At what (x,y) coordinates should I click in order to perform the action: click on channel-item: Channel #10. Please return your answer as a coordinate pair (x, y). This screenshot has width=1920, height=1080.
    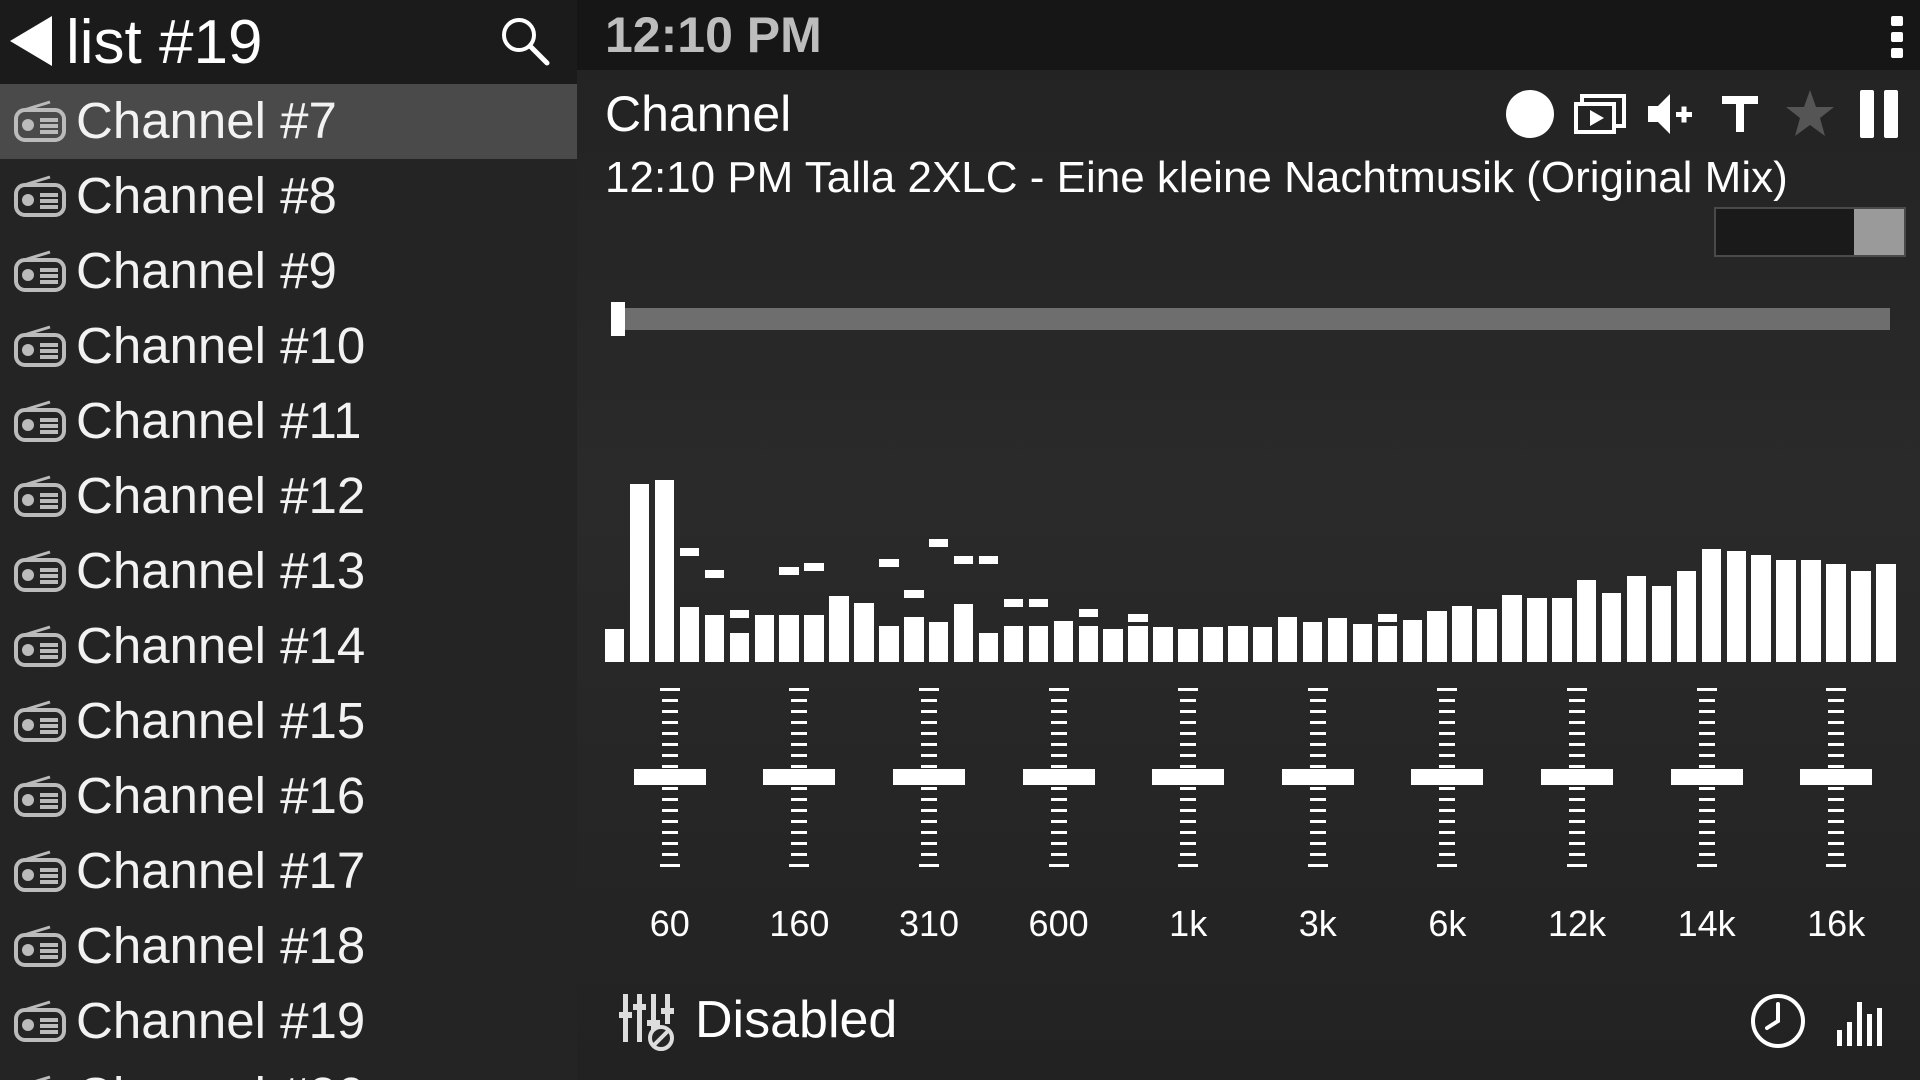
    Looking at the image, I should click on (288, 346).